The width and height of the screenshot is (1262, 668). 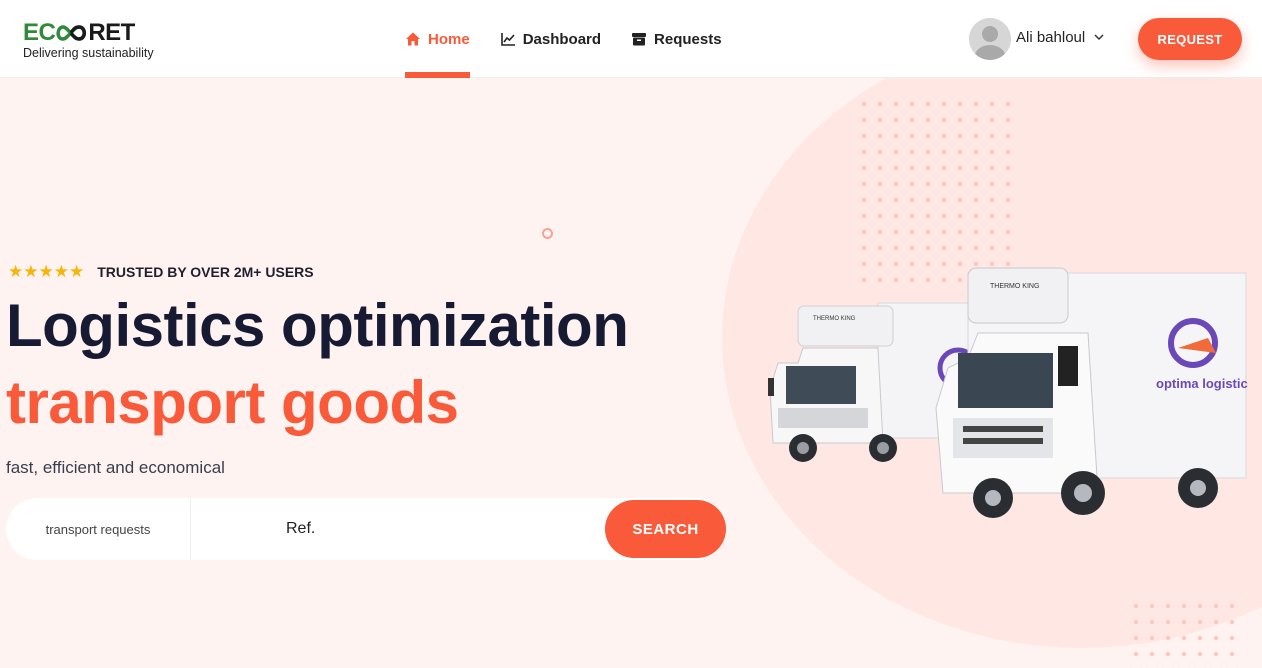 I want to click on search-button: SEARCH, so click(x=665, y=529).